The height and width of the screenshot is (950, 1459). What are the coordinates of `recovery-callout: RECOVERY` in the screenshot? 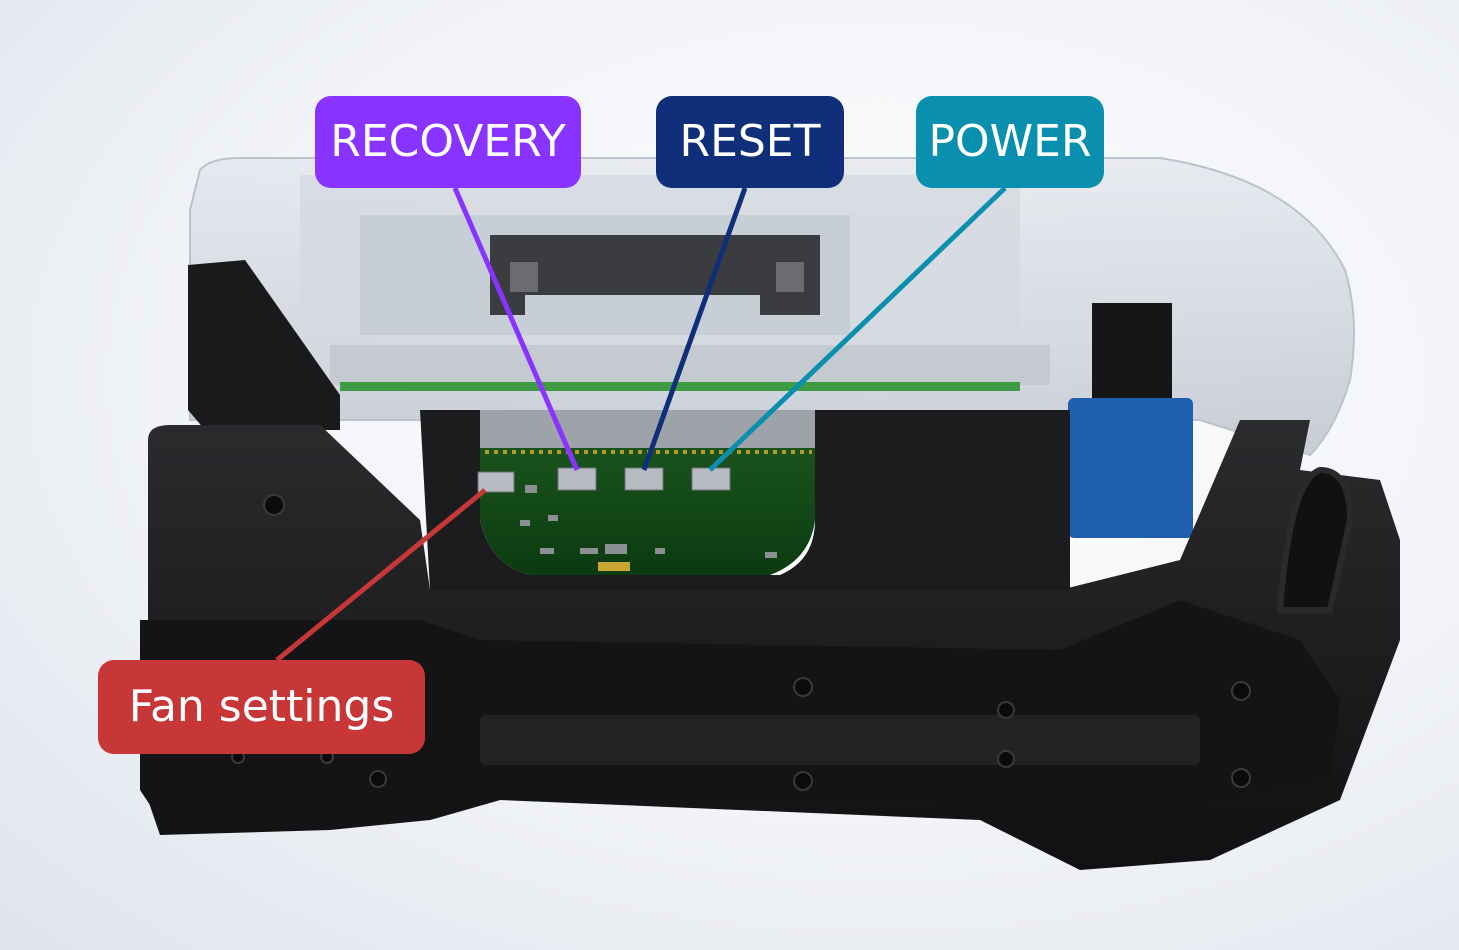 It's located at (448, 142).